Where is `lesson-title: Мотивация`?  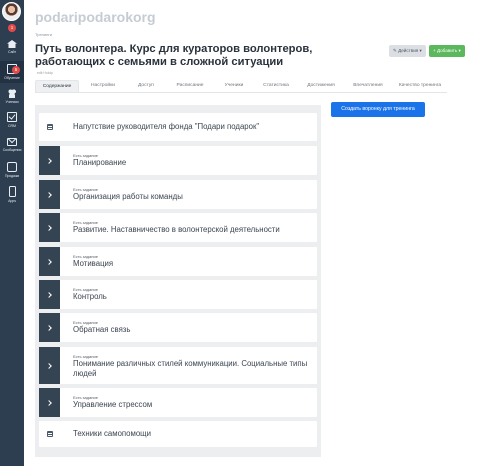 lesson-title: Мотивация is located at coordinates (93, 263).